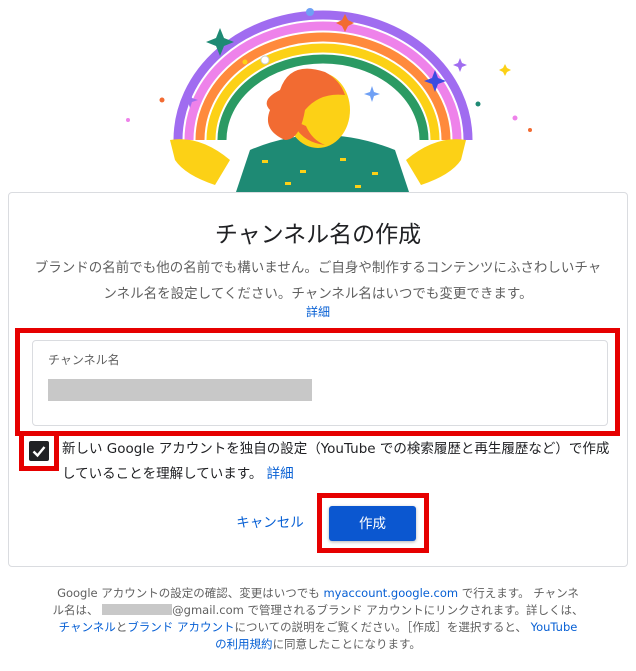 This screenshot has width=636, height=671. I want to click on dialog-title: チャンネル名の作成, so click(318, 235).